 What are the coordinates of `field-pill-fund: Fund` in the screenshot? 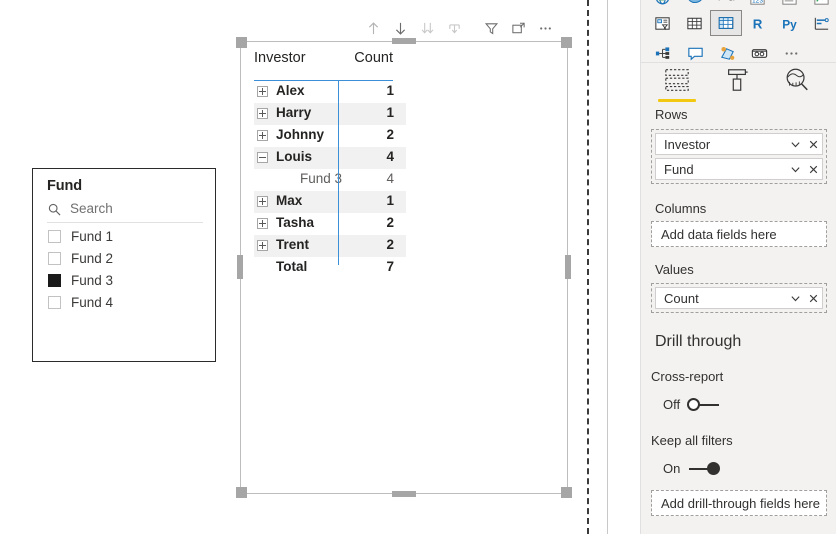 It's located at (739, 169).